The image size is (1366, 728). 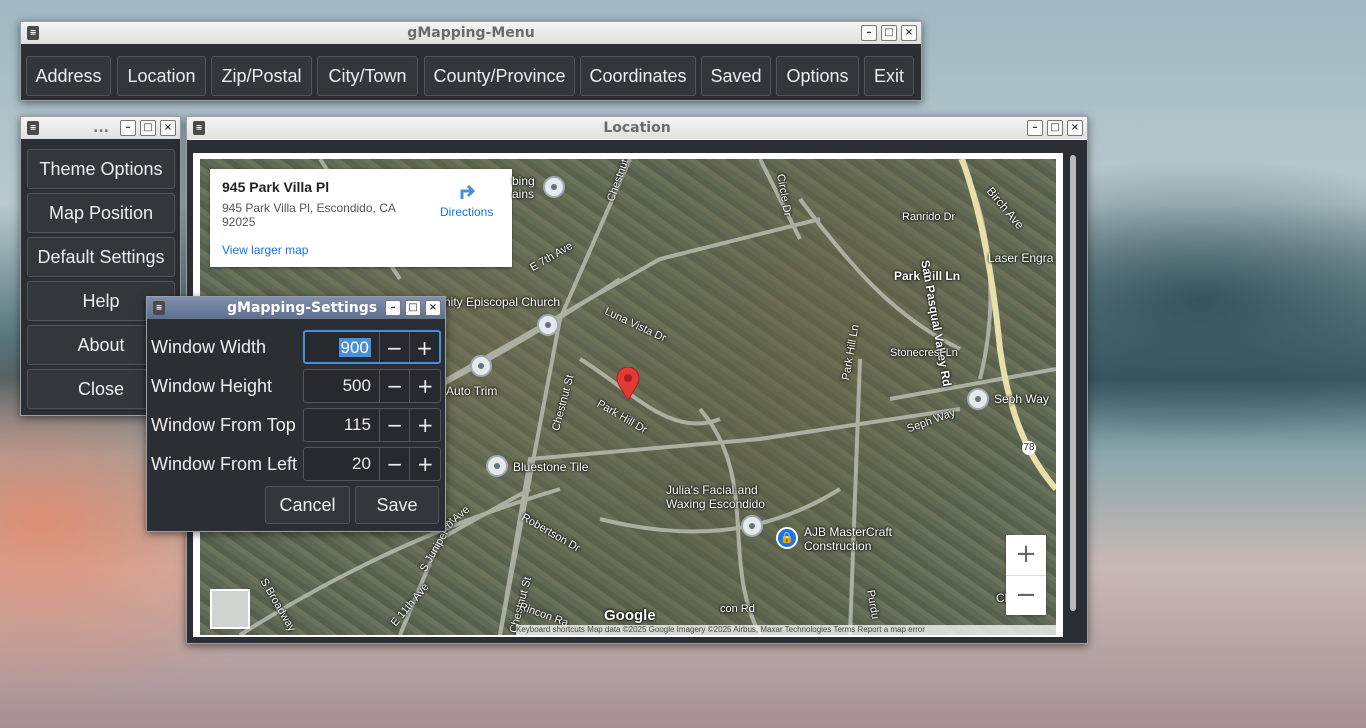 I want to click on window-height-stepper: 500 − +, so click(x=372, y=386).